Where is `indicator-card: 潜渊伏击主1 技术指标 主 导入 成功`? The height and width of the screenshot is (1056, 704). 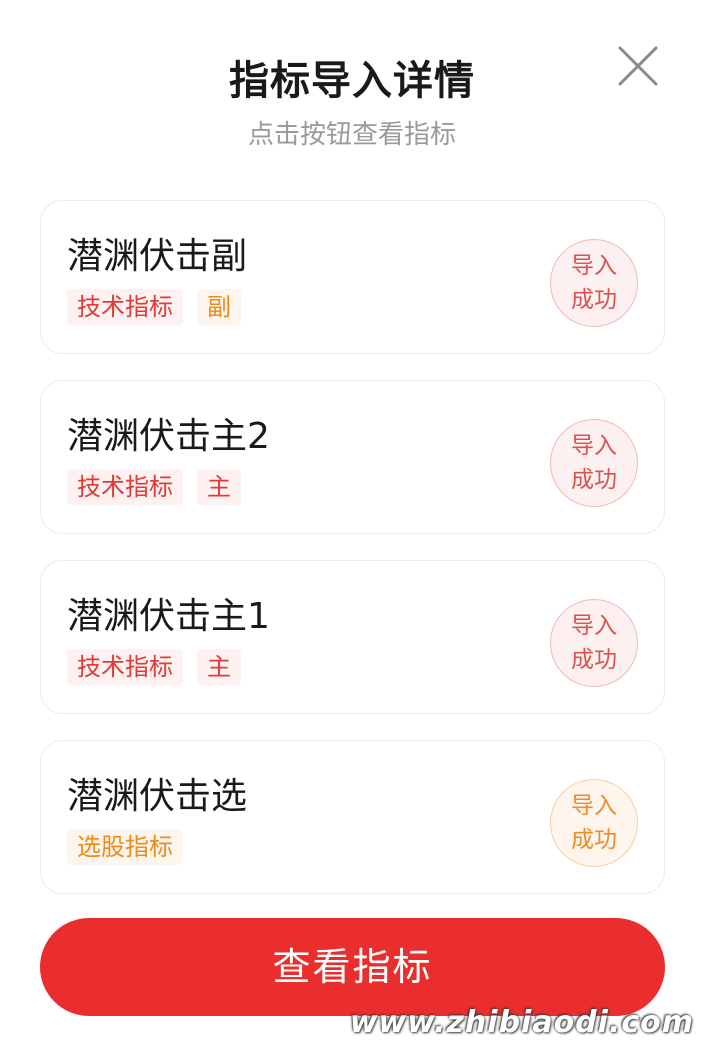 indicator-card: 潜渊伏击主1 技术指标 主 导入 成功 is located at coordinates (352, 637).